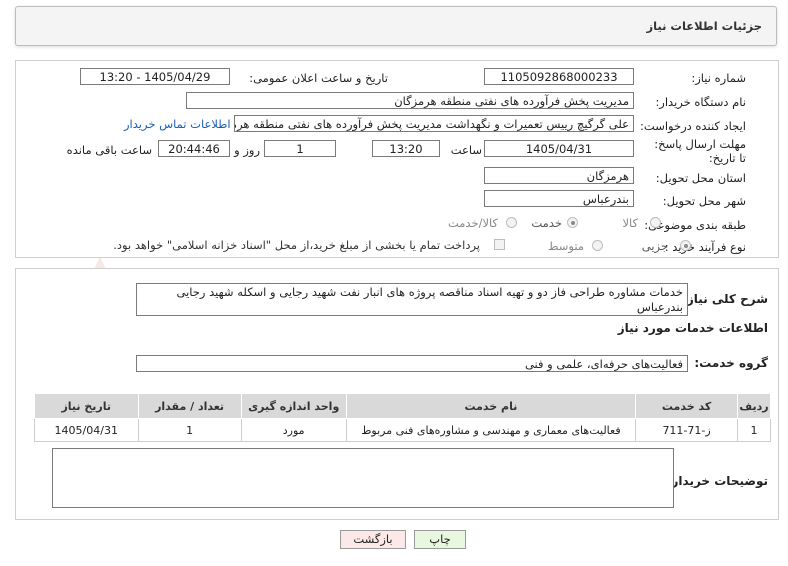  I want to click on cell-unit: مورد, so click(293, 430).